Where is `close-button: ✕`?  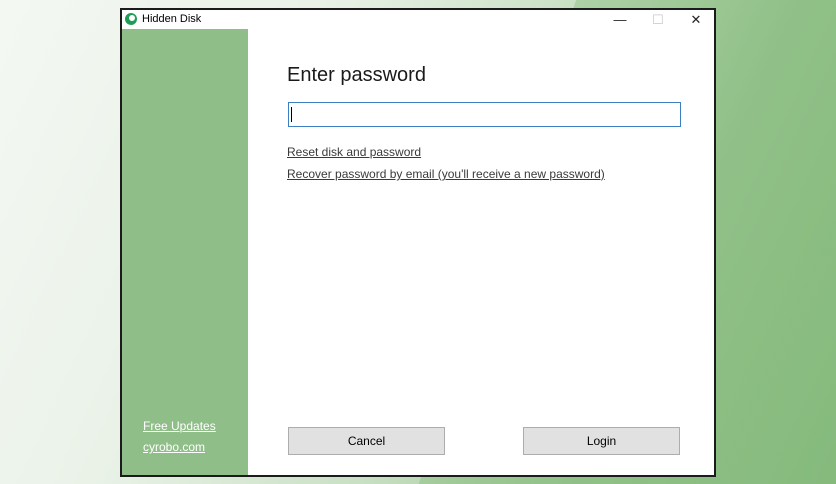 close-button: ✕ is located at coordinates (696, 19).